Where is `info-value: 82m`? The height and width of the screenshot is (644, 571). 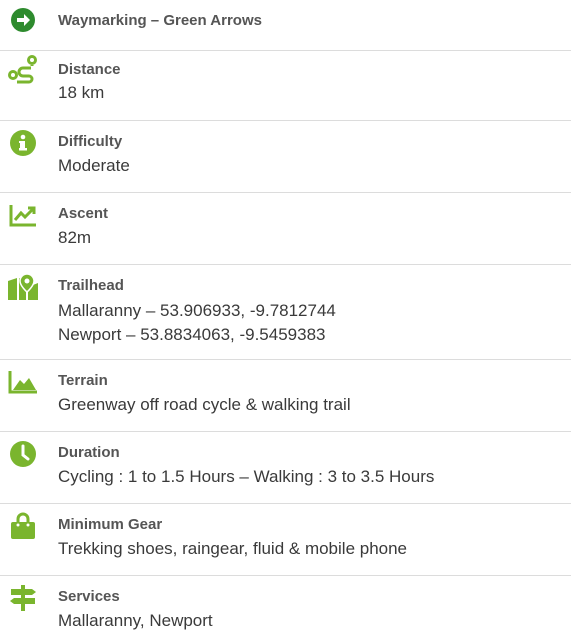 info-value: 82m is located at coordinates (75, 237).